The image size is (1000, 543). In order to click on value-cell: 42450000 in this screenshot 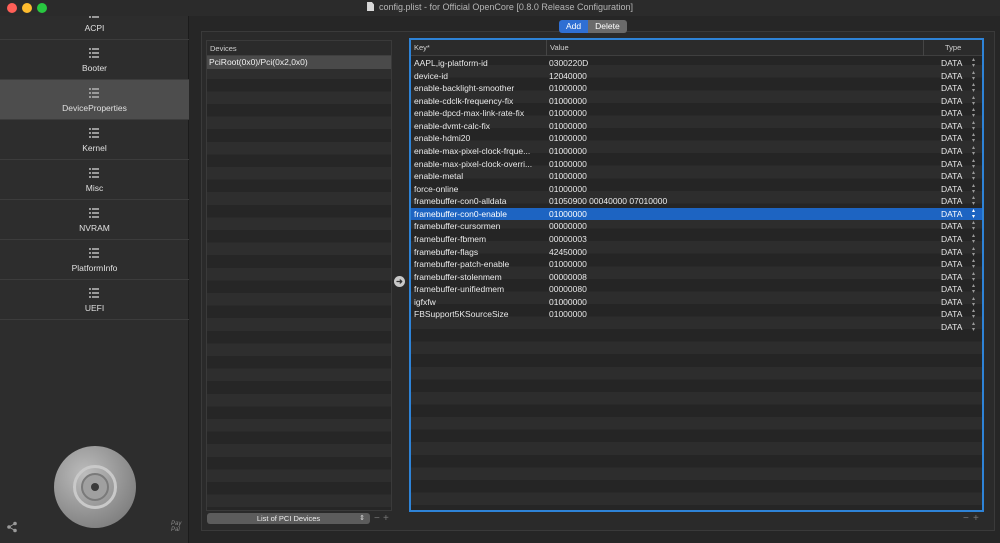, I will do `click(734, 252)`.